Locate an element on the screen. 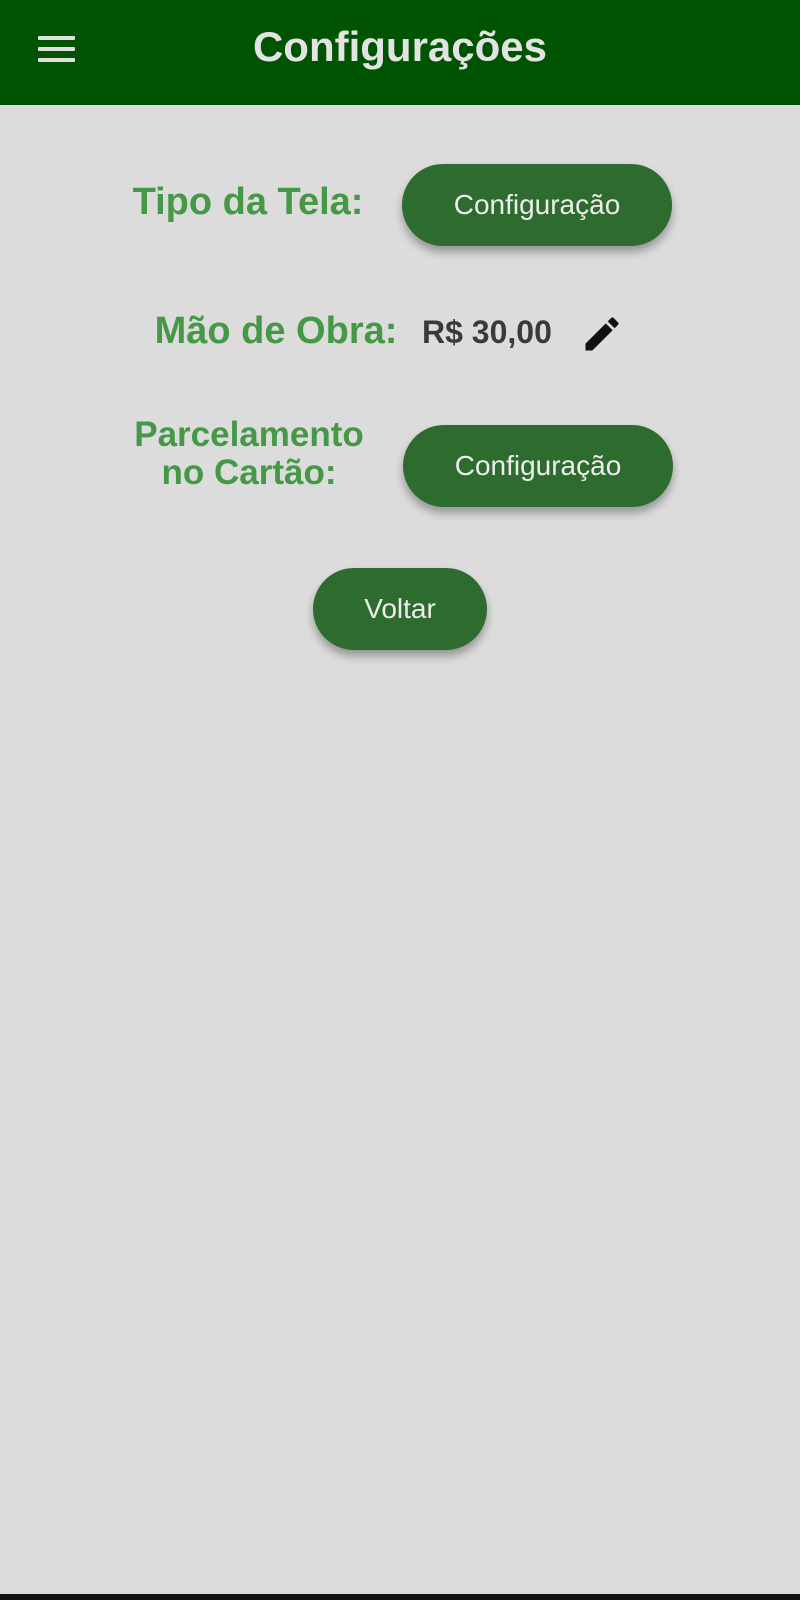 This screenshot has width=800, height=1600. labor-value: R$ 30,00 is located at coordinates (487, 332).